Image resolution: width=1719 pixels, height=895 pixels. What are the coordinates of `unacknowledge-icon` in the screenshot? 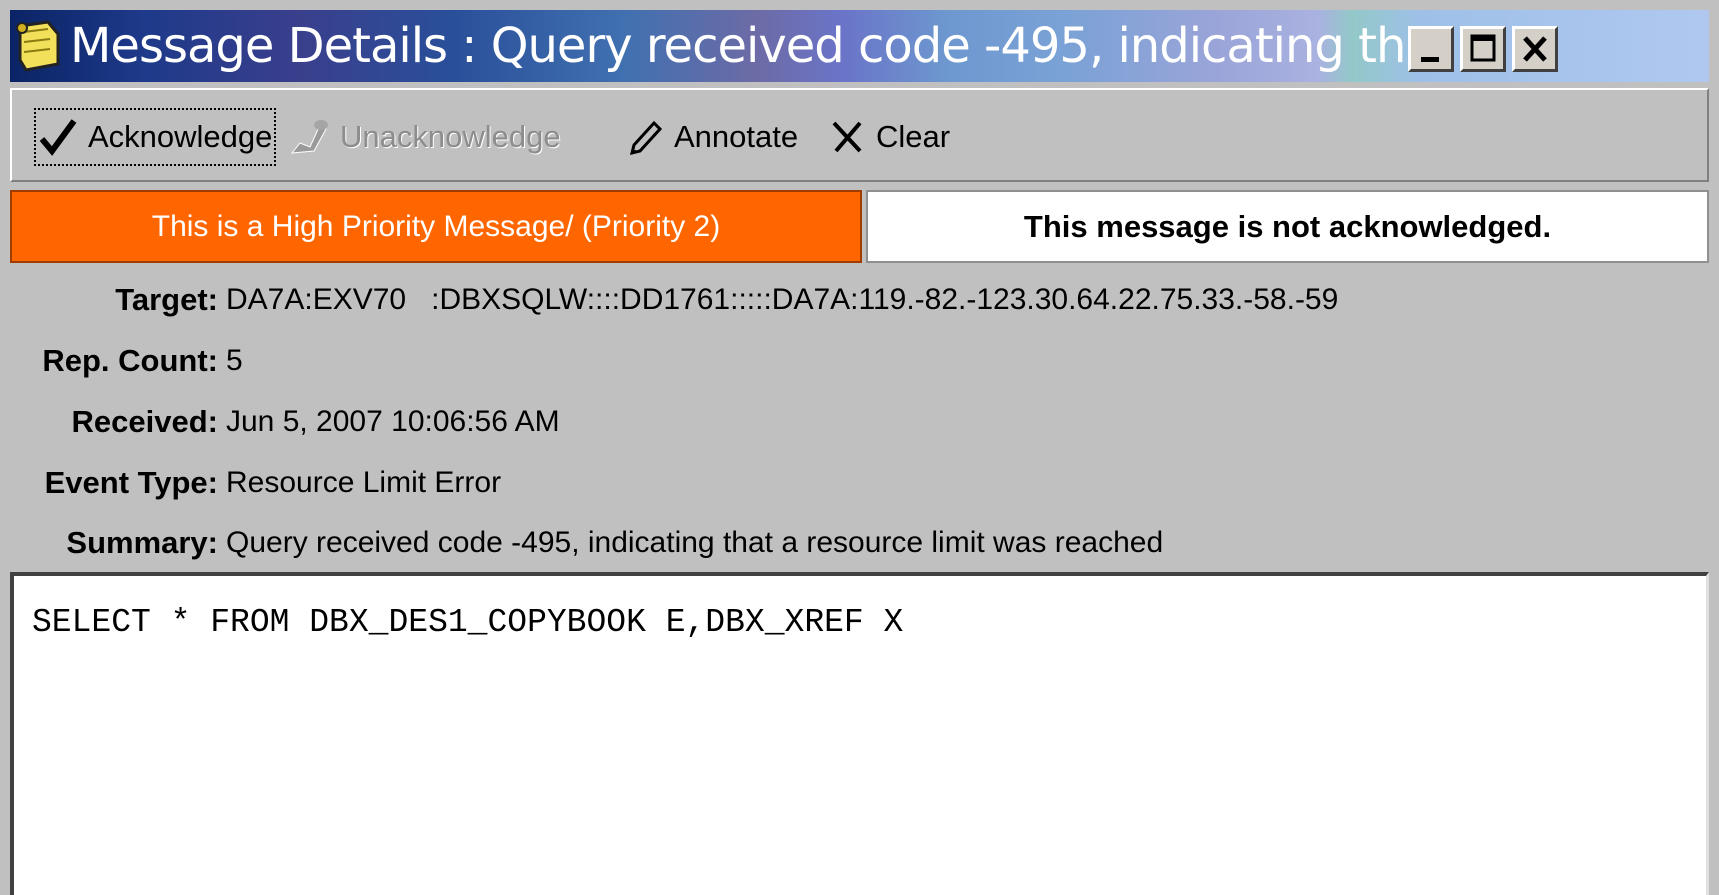 It's located at (309, 137).